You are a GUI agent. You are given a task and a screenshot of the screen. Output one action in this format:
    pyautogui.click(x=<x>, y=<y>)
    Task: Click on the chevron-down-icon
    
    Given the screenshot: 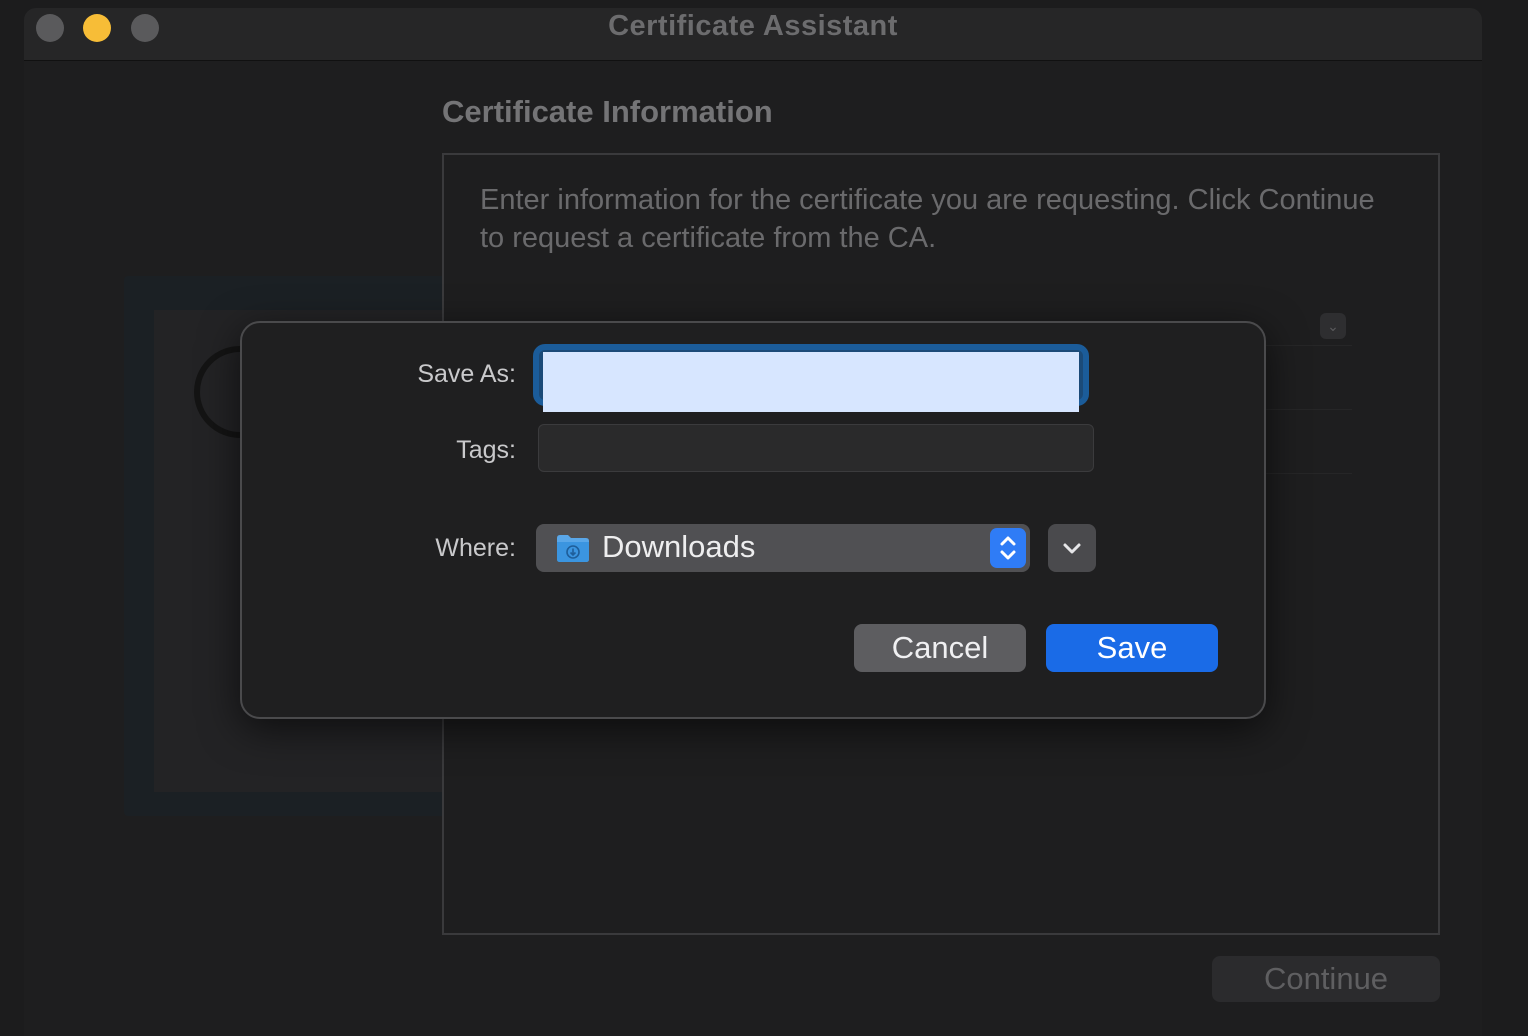 What is the action you would take?
    pyautogui.click(x=1072, y=548)
    